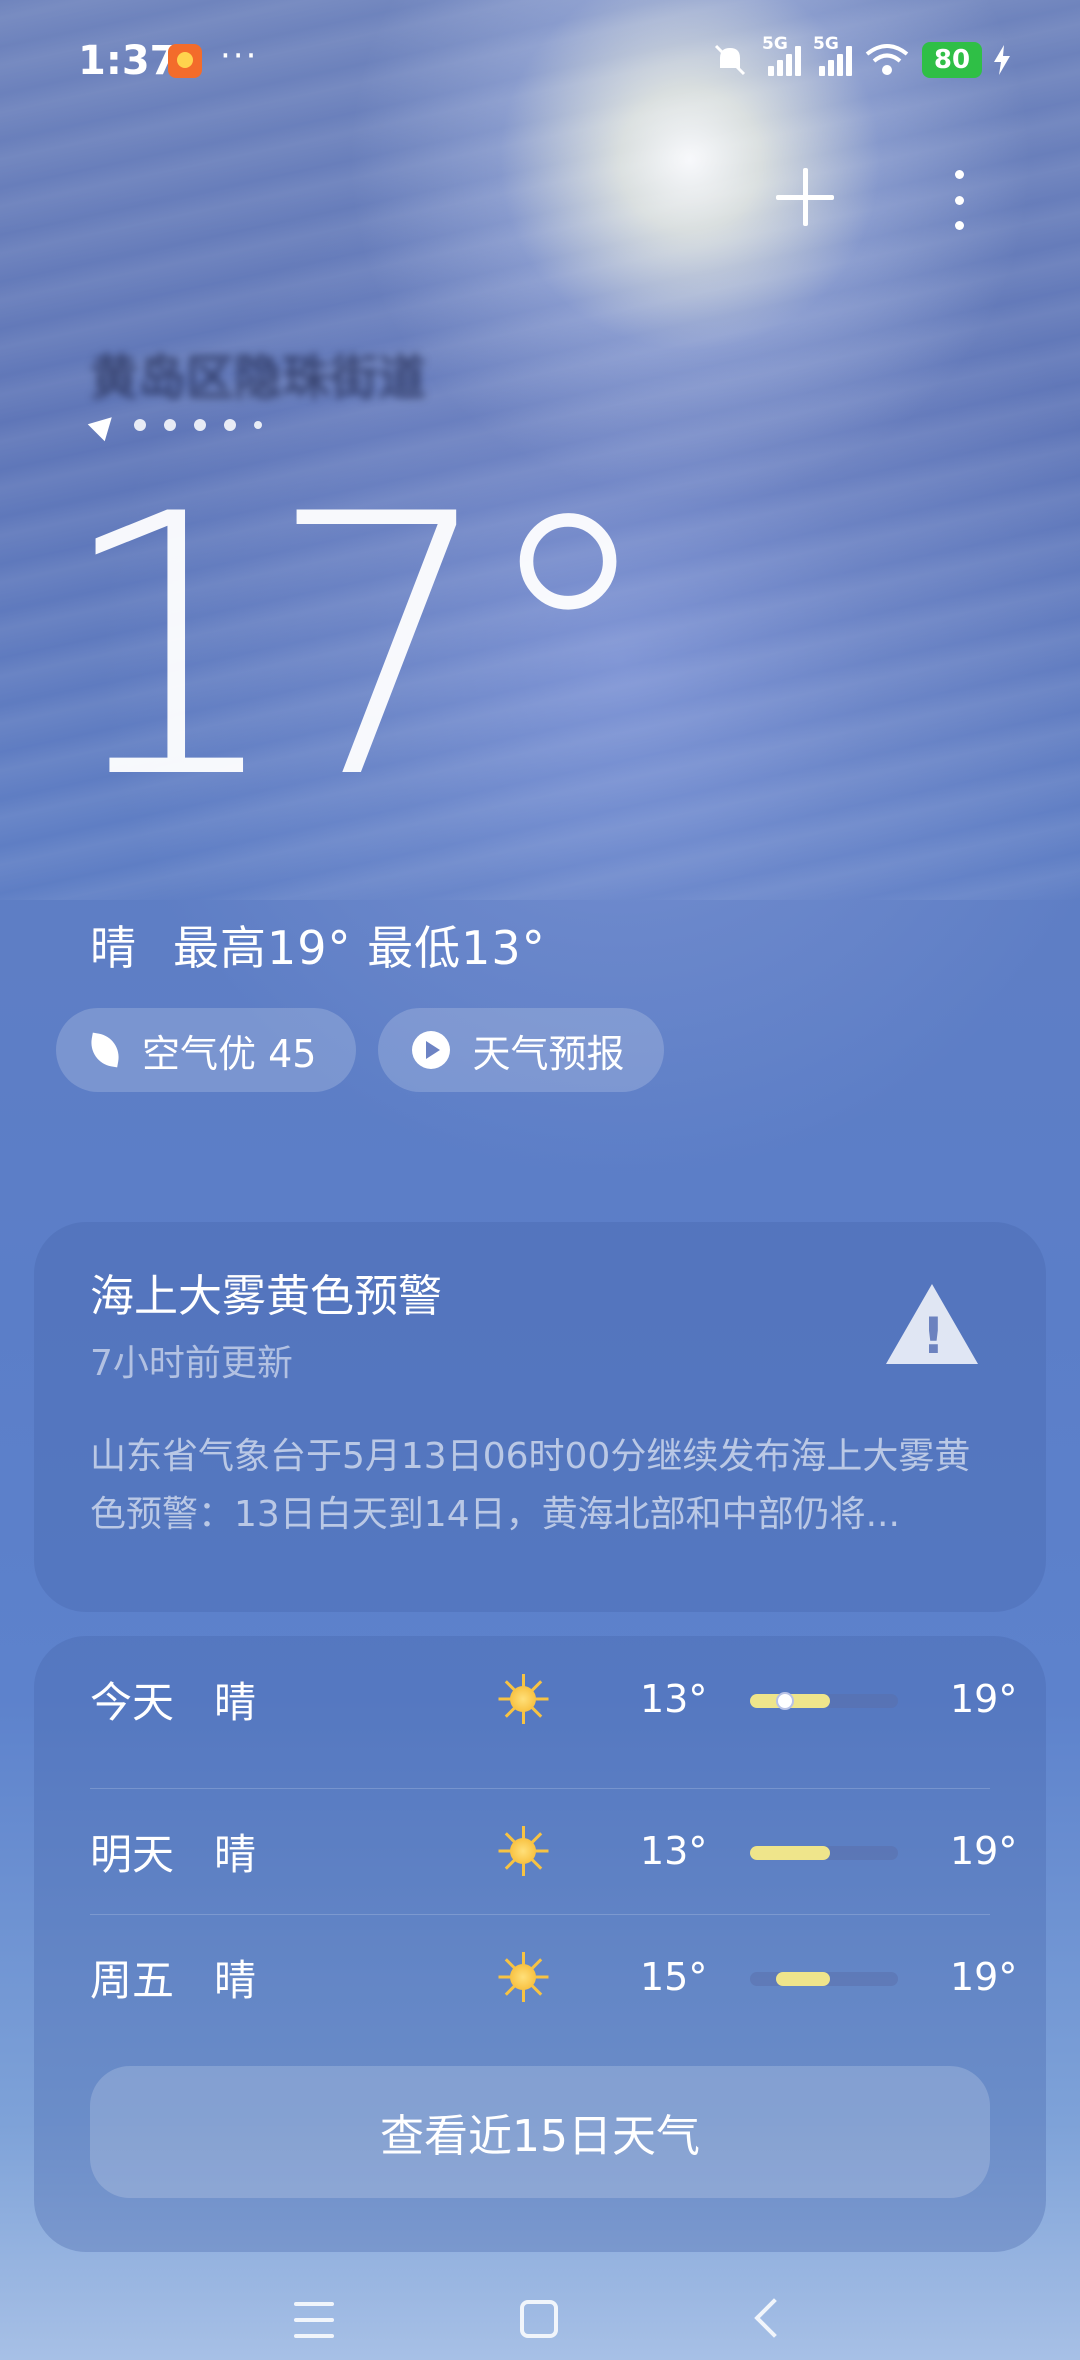  I want to click on city-page-indicator, so click(174, 425).